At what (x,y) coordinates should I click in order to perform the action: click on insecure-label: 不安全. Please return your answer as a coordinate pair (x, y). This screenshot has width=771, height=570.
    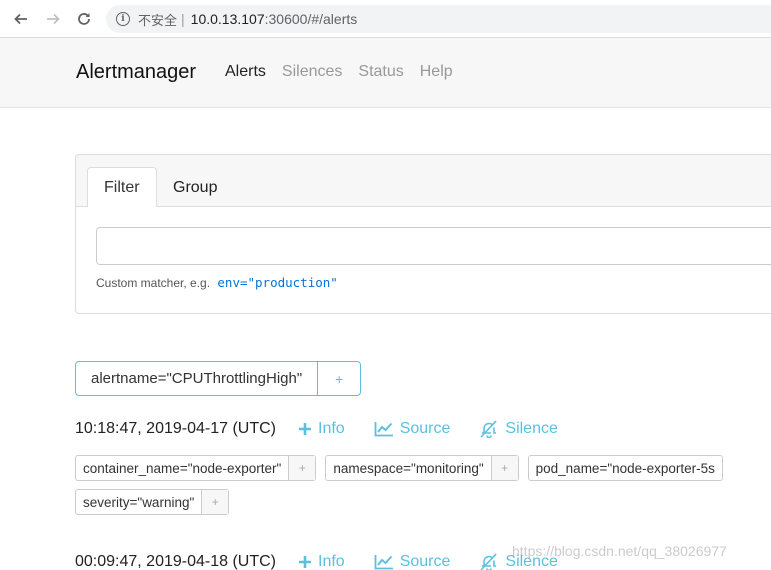
    Looking at the image, I should click on (158, 20).